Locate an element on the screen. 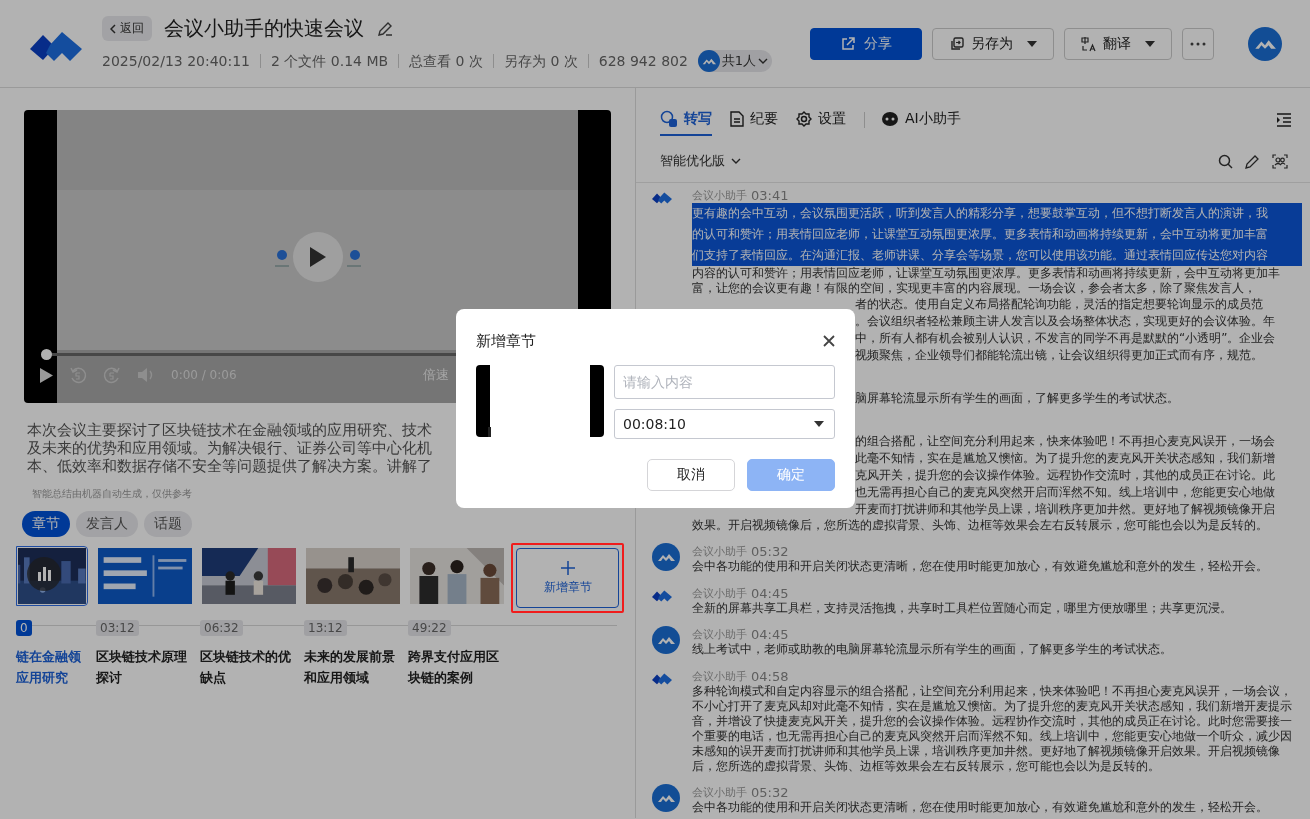 The width and height of the screenshot is (1310, 819). transcript-text: 内容的认可和赞许；用表情回应老师，让课堂互动氛围更浓厚。更多表情和动画将持续更新，会中互动将更加丰 is located at coordinates (986, 273).